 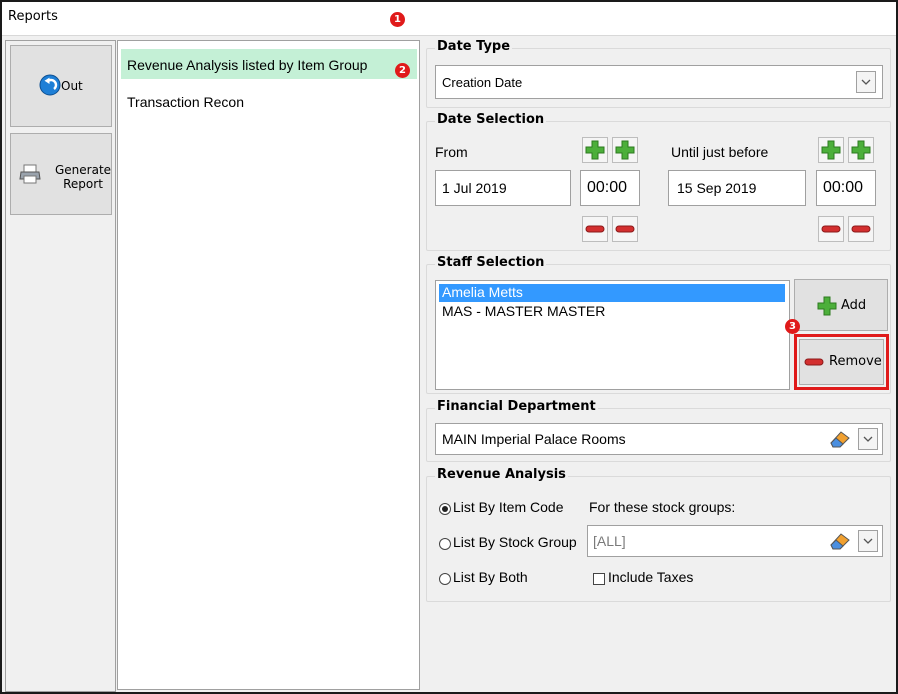 I want to click on staff-list-item: MAS - MASTER MASTER, so click(x=612, y=312).